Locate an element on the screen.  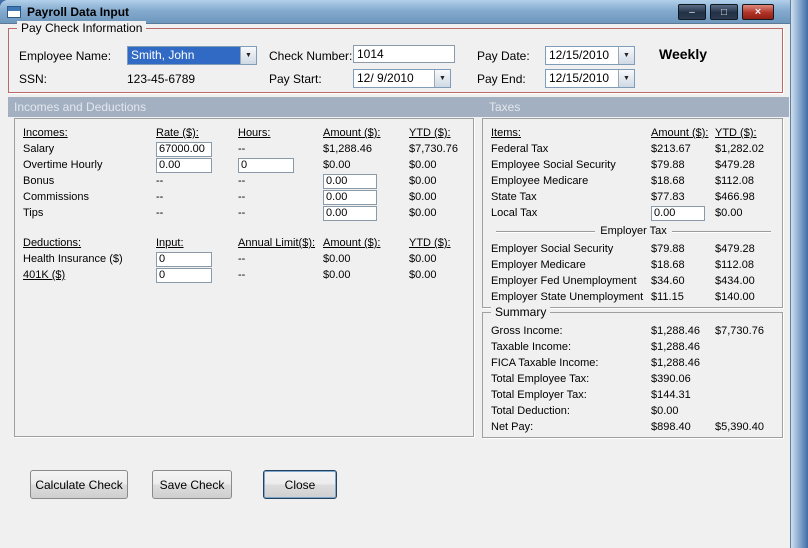
tax-ytd: $112.08 is located at coordinates (734, 265).